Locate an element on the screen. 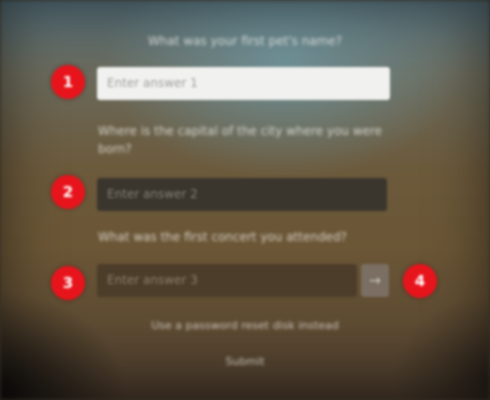  reveal-answer-button: → is located at coordinates (375, 280).